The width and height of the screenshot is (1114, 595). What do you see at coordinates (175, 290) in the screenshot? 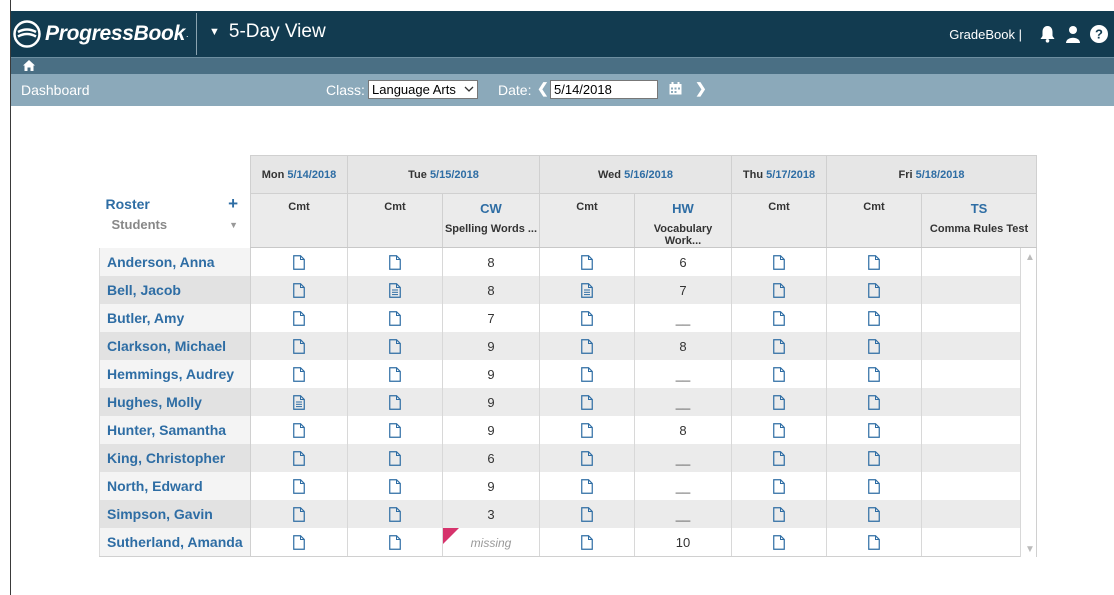
I see `student-name: Bell, Jacob` at bounding box center [175, 290].